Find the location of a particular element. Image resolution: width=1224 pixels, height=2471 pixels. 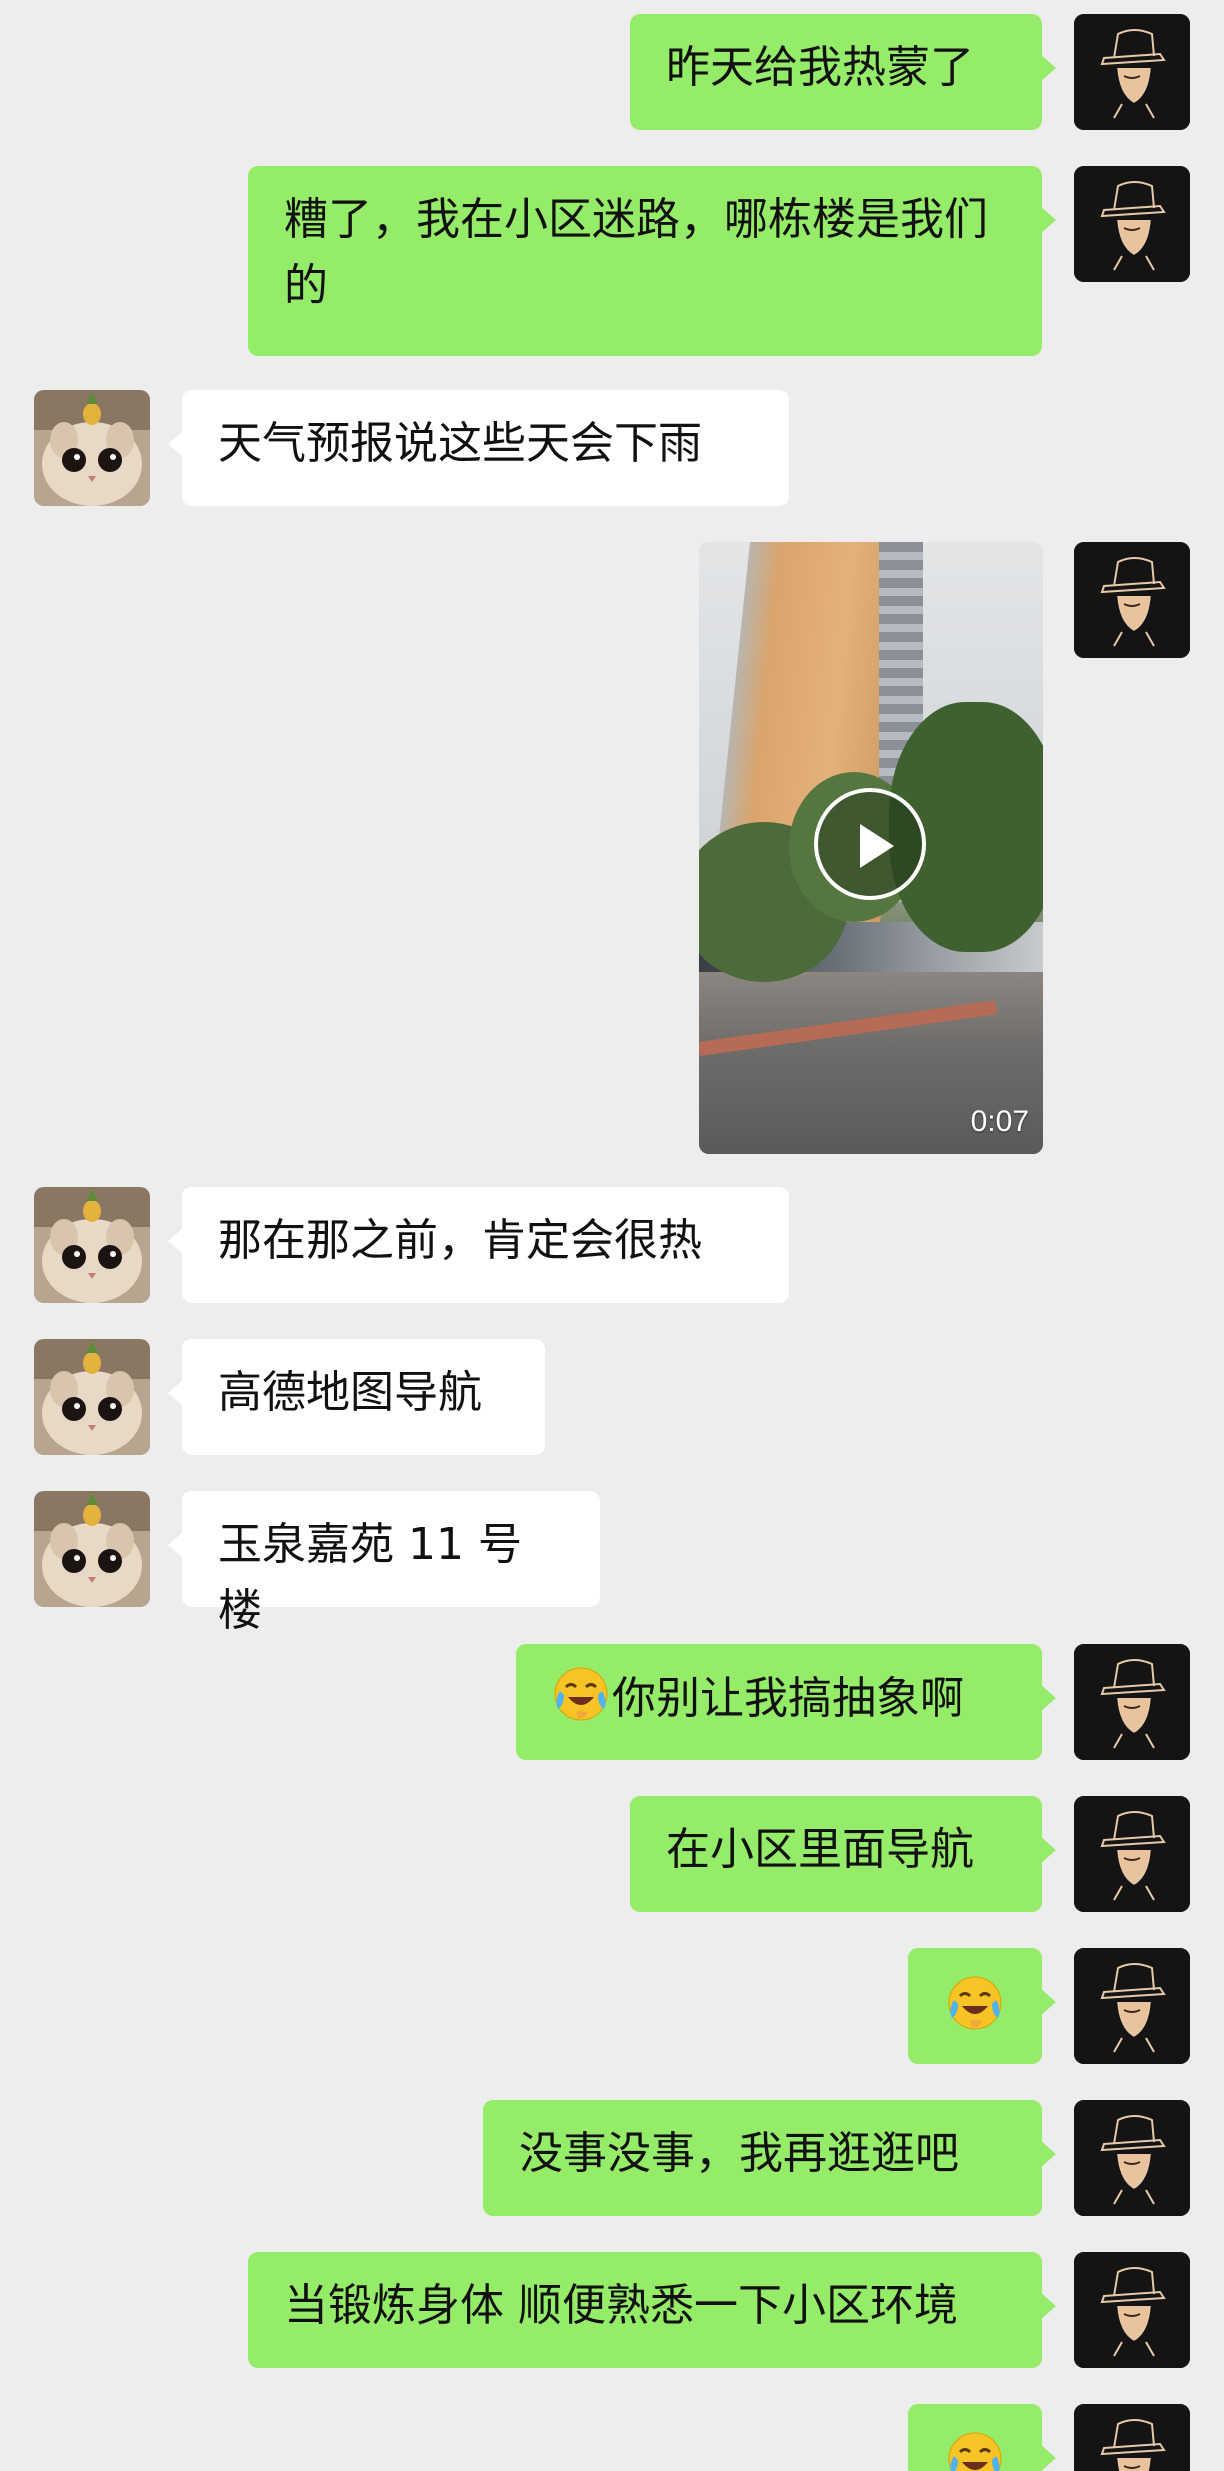

video-message: 0:07 is located at coordinates (871, 848).